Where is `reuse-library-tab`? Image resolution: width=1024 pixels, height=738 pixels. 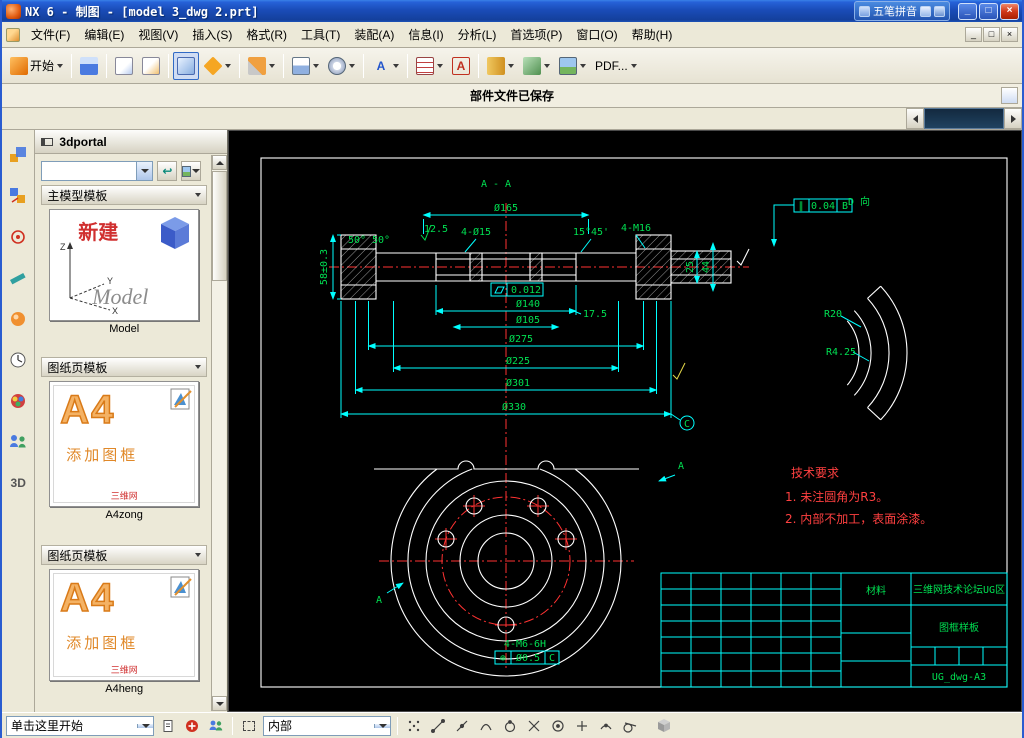 reuse-library-tab is located at coordinates (18, 278).